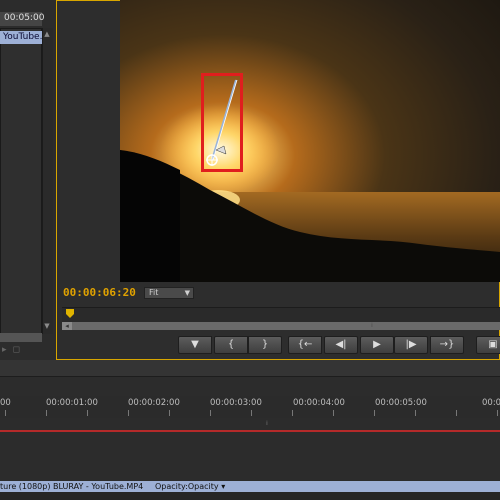  I want to click on mark-in-button: {, so click(231, 345).